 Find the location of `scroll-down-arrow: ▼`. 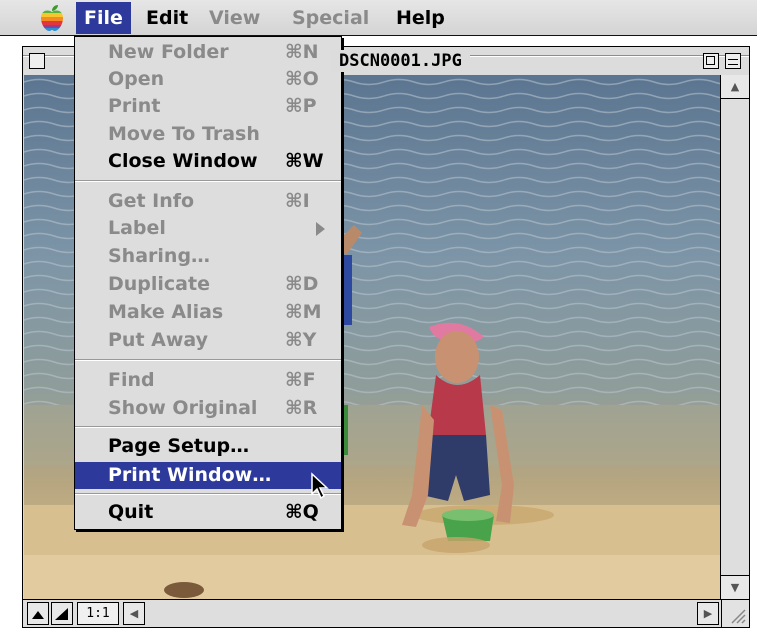

scroll-down-arrow: ▼ is located at coordinates (735, 587).